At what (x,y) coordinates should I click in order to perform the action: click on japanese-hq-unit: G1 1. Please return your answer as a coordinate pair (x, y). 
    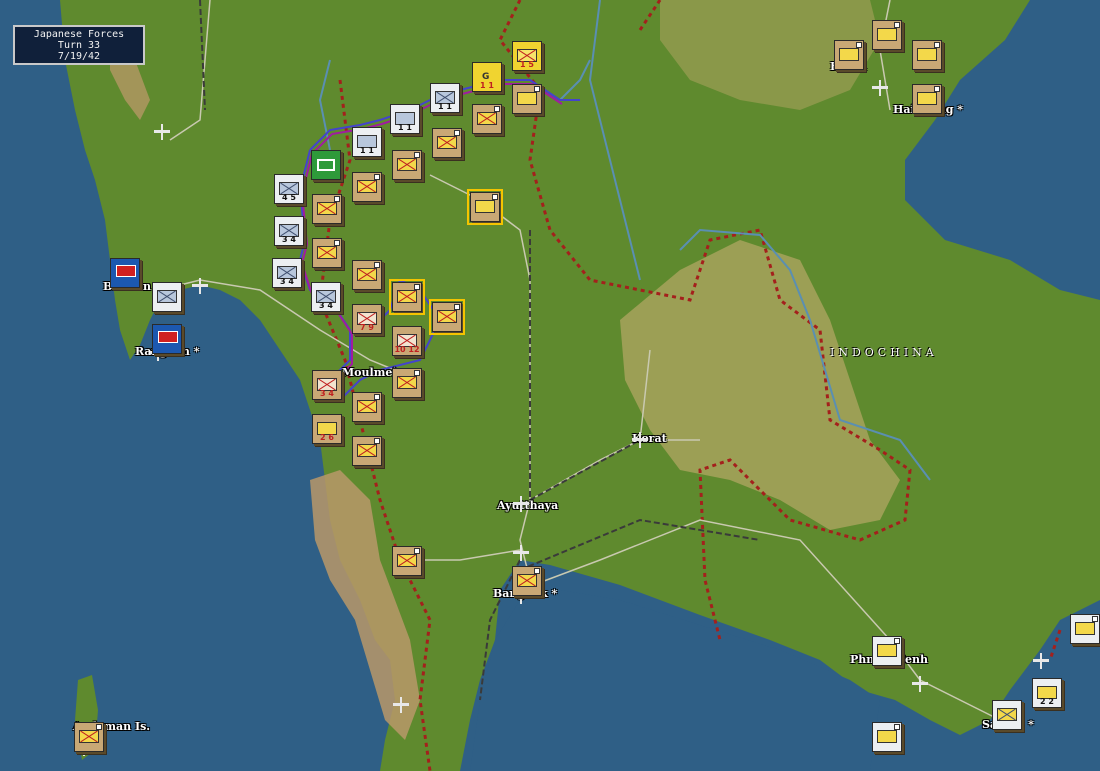
    Looking at the image, I should click on (487, 77).